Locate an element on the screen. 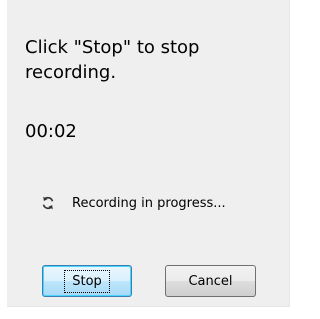 The height and width of the screenshot is (319, 320). instruction-text: Click "Stop" to stop recording. is located at coordinates (112, 60).